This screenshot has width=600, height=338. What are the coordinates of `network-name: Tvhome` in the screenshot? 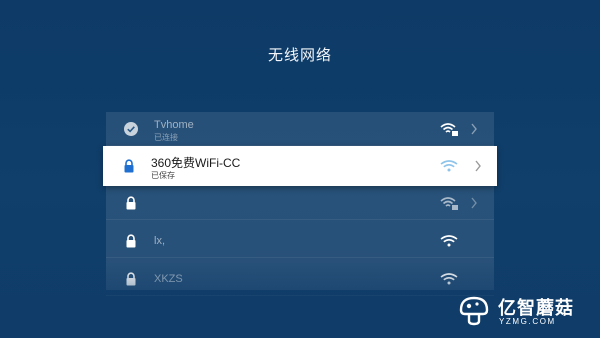 It's located at (174, 125).